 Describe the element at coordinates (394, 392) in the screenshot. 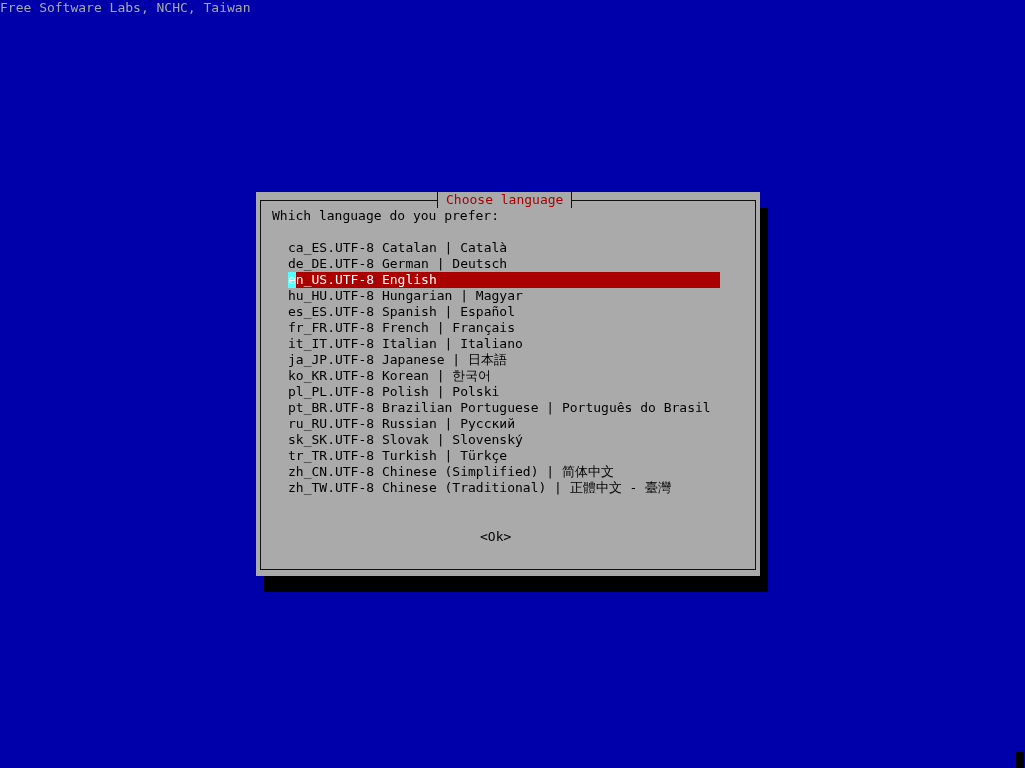

I see `language-option: pl_PL.UTF-8 Polish | Polski` at that location.